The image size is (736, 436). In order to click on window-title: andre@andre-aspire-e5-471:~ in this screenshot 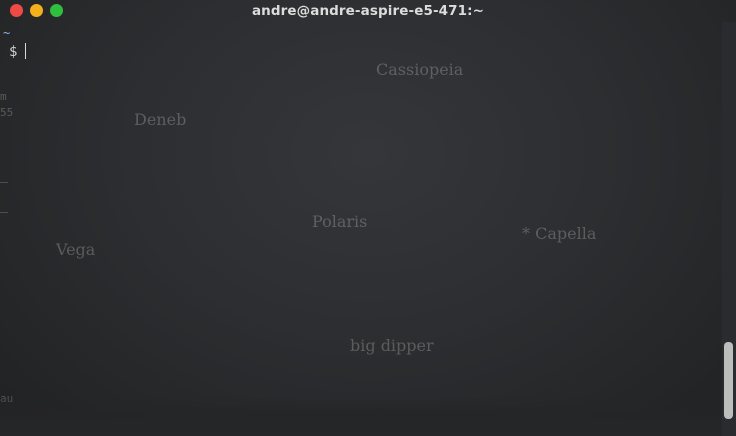, I will do `click(368, 11)`.